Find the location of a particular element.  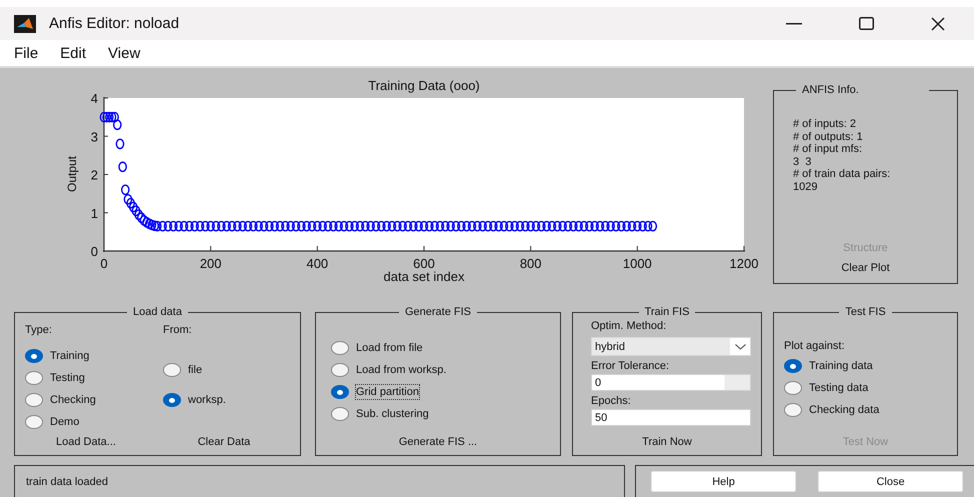

input-field: 0 is located at coordinates (671, 382).